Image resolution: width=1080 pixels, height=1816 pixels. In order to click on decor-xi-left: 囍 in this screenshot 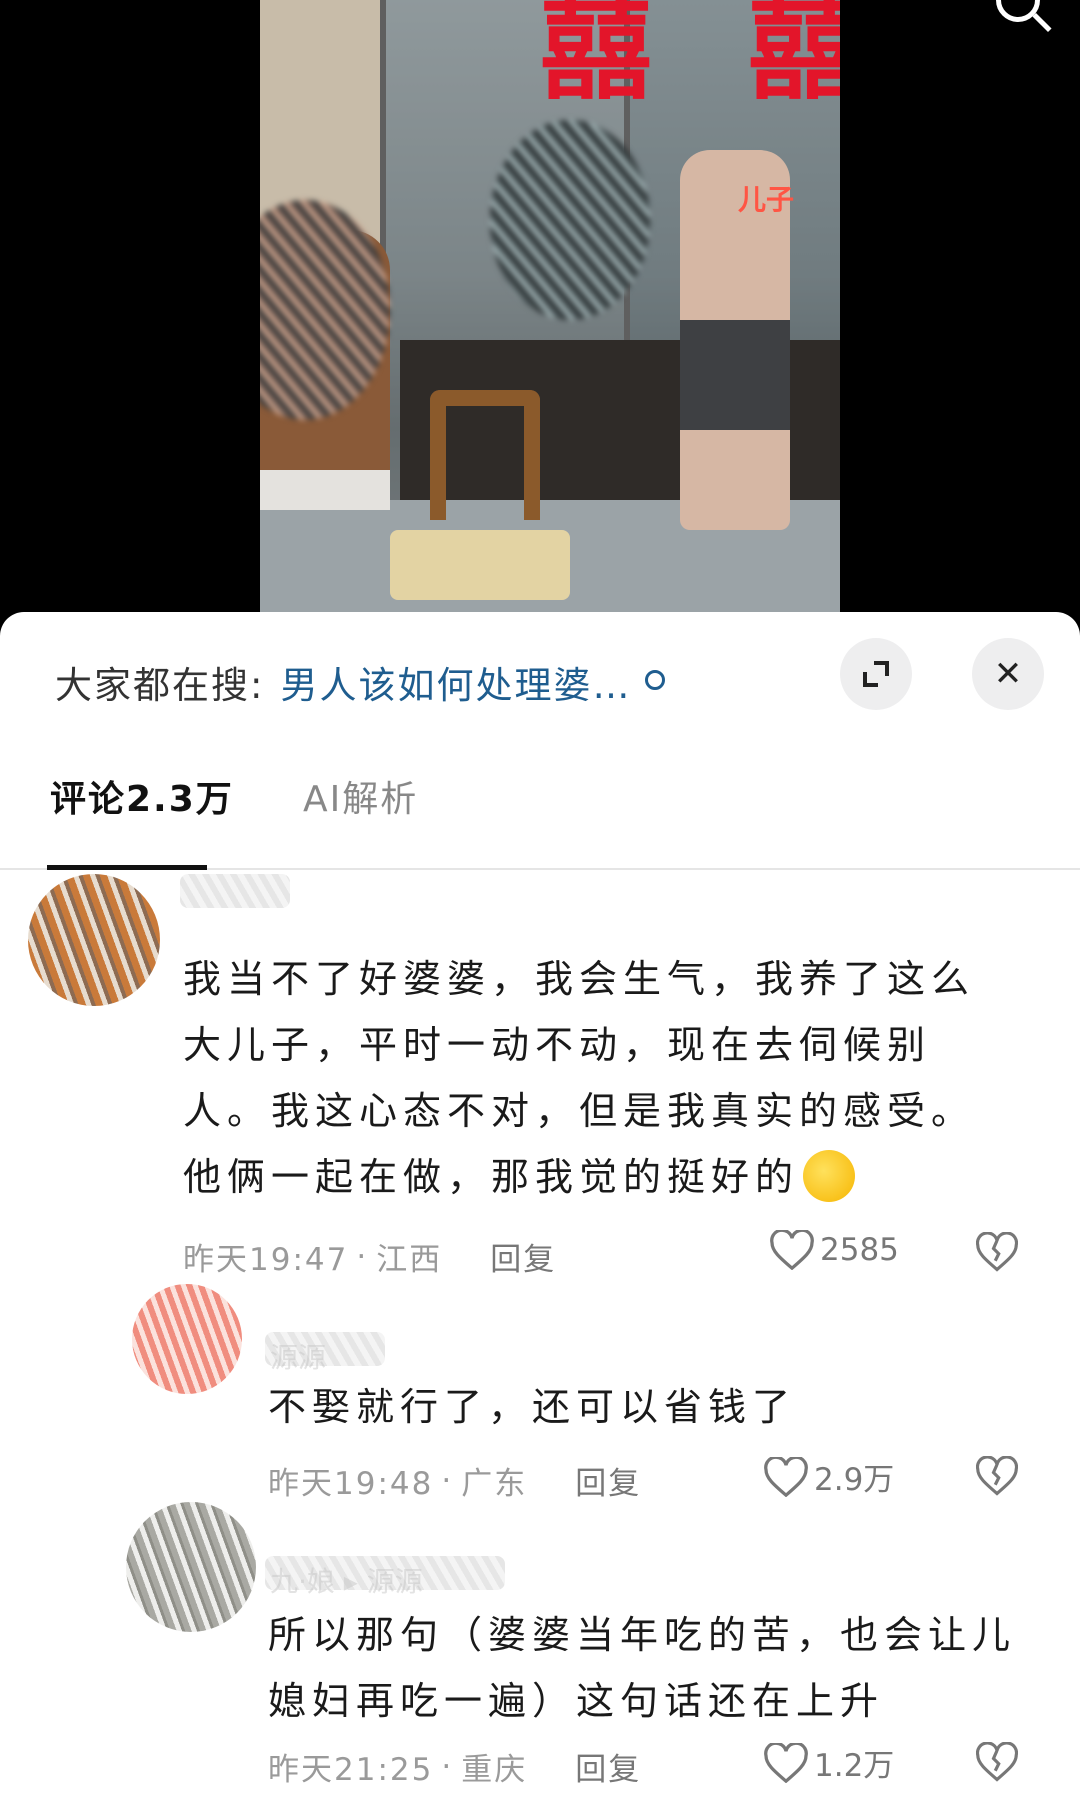, I will do `click(596, 57)`.